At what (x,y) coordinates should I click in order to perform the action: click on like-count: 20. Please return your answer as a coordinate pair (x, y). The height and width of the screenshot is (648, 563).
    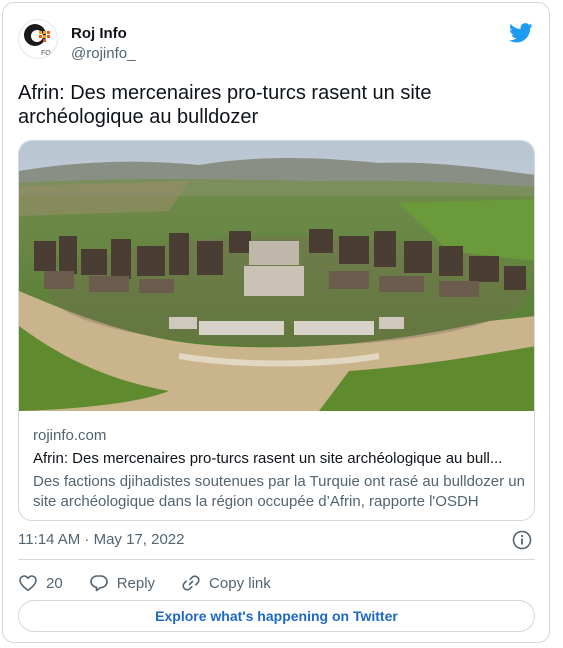
    Looking at the image, I should click on (54, 583).